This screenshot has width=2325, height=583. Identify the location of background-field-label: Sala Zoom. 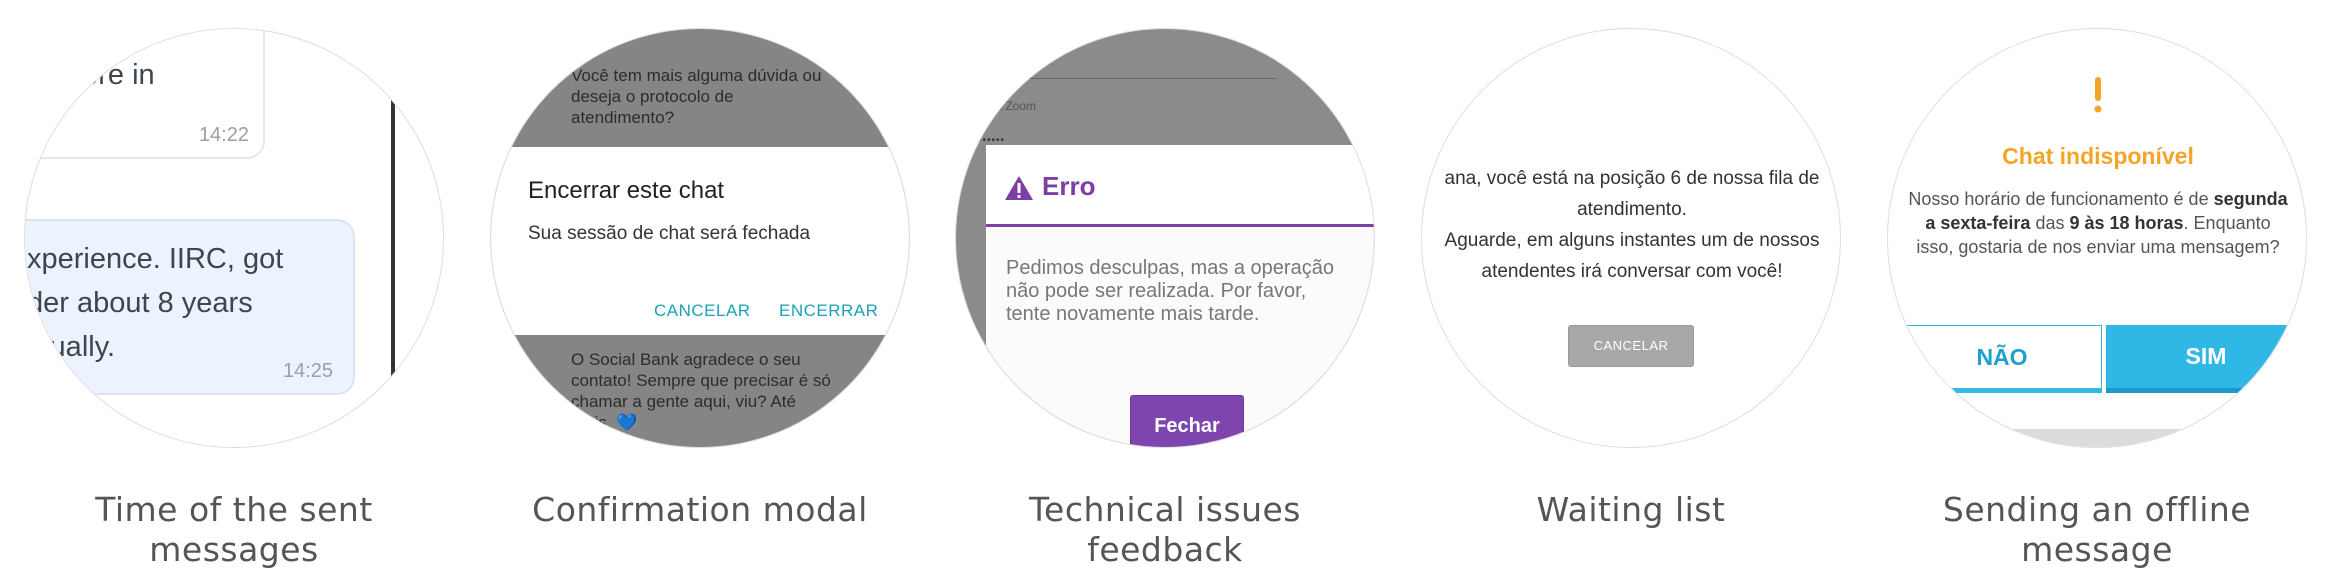
(1007, 106).